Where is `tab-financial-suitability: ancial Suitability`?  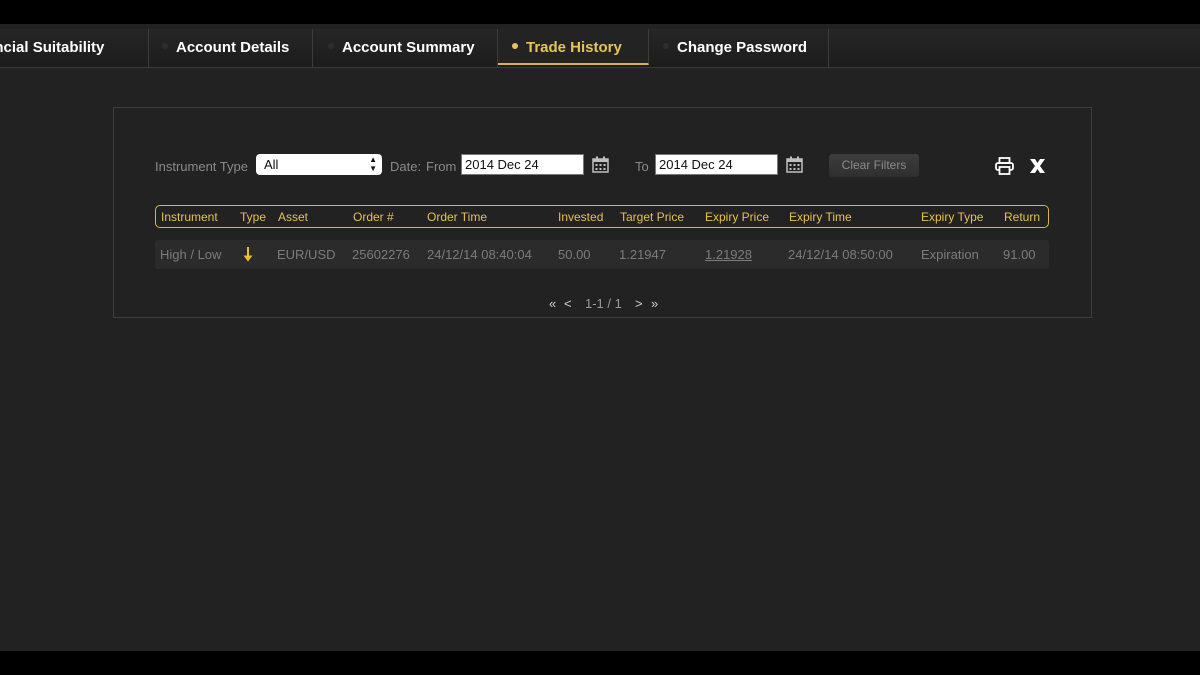
tab-financial-suitability: ancial Suitability is located at coordinates (74, 48).